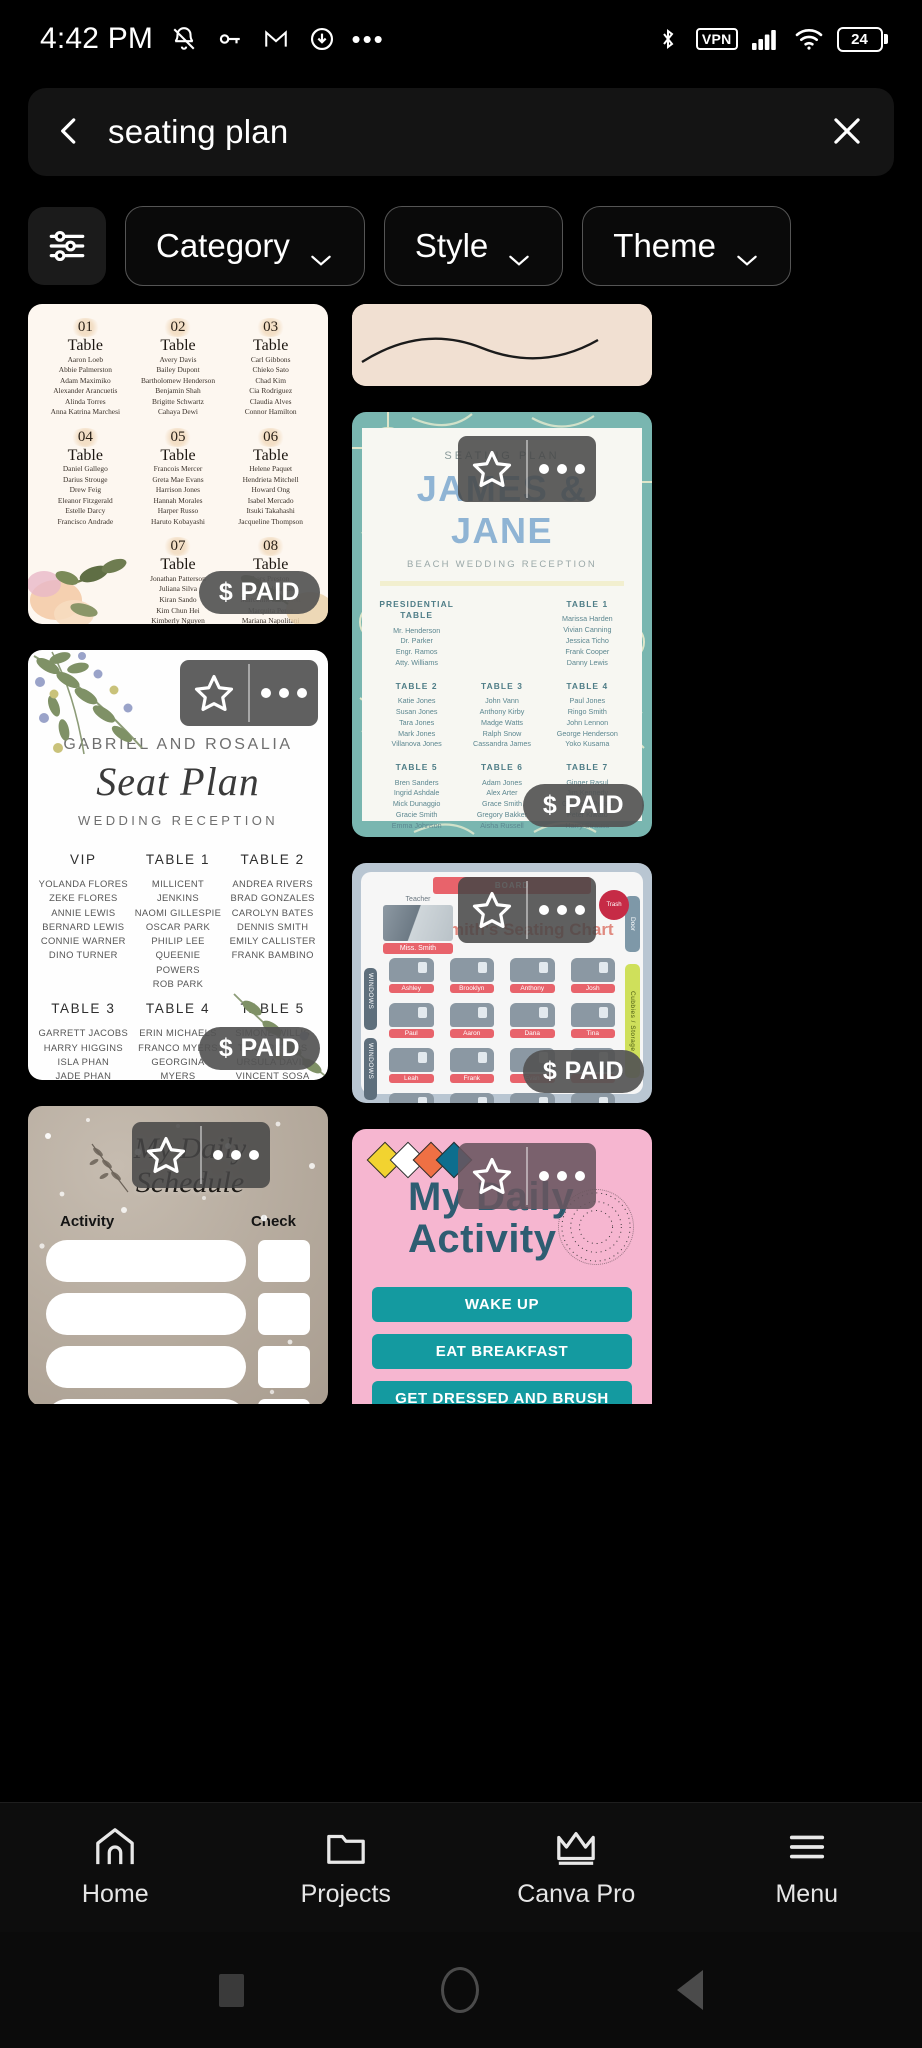 The height and width of the screenshot is (2048, 922). Describe the element at coordinates (77, 591) in the screenshot. I see `floral-decoration-icon` at that location.